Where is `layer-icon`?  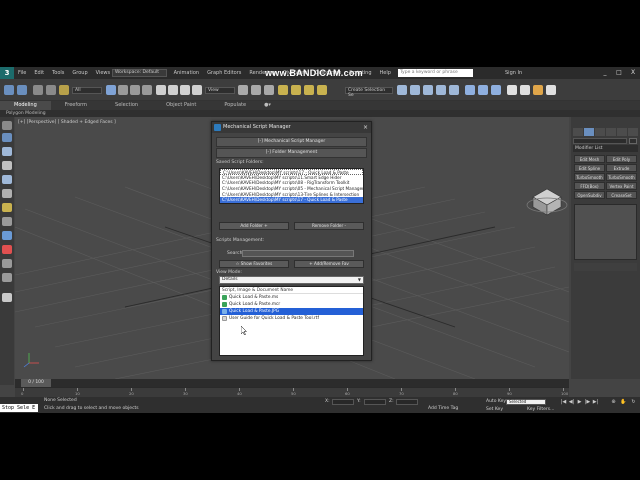
layer-icon is located at coordinates (7, 235).